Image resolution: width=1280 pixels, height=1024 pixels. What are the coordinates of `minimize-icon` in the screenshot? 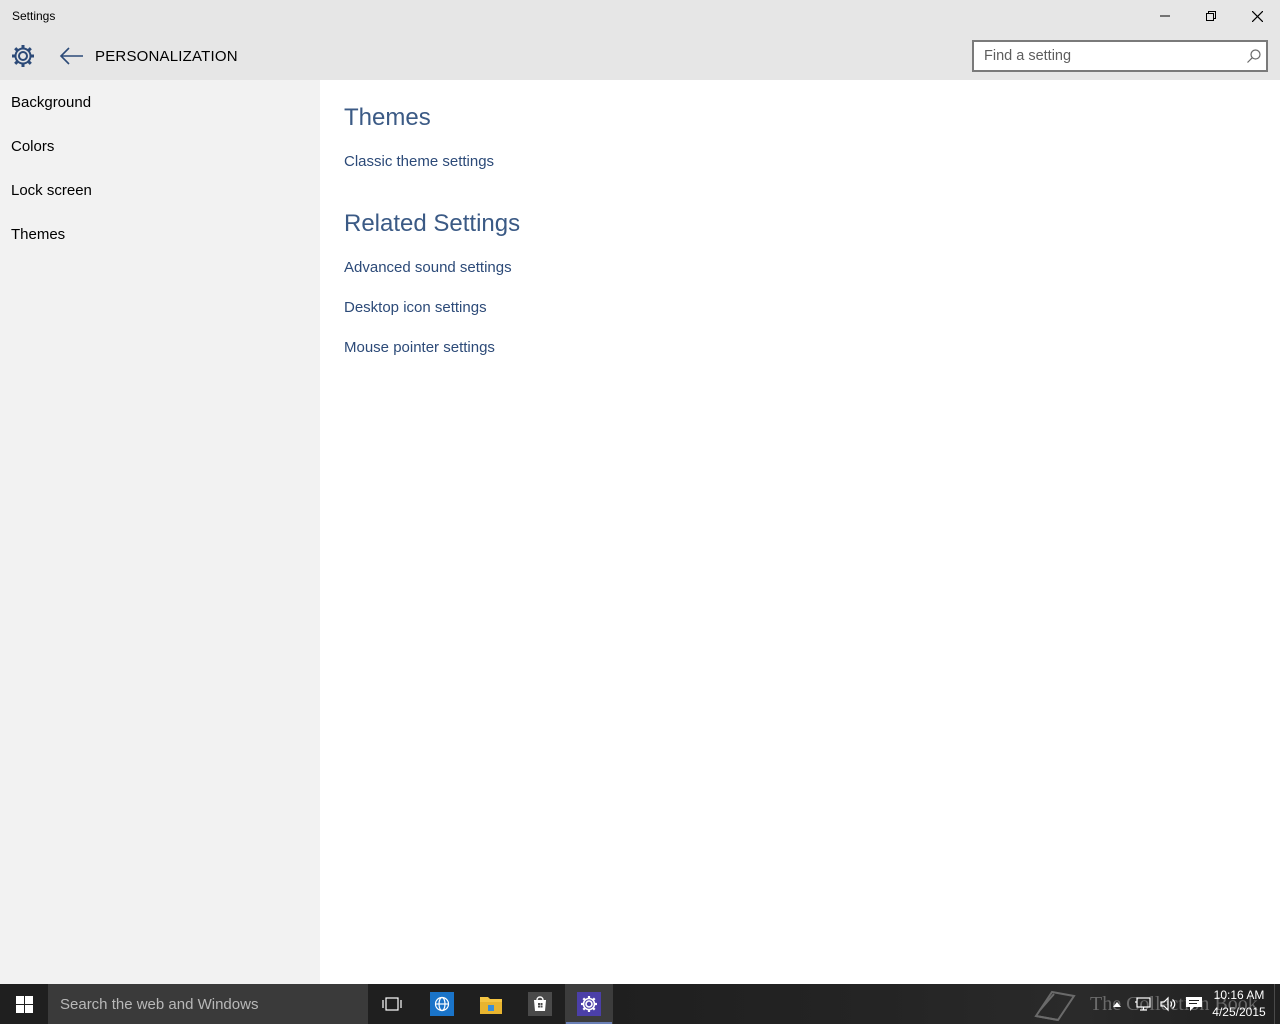 It's located at (1165, 16).